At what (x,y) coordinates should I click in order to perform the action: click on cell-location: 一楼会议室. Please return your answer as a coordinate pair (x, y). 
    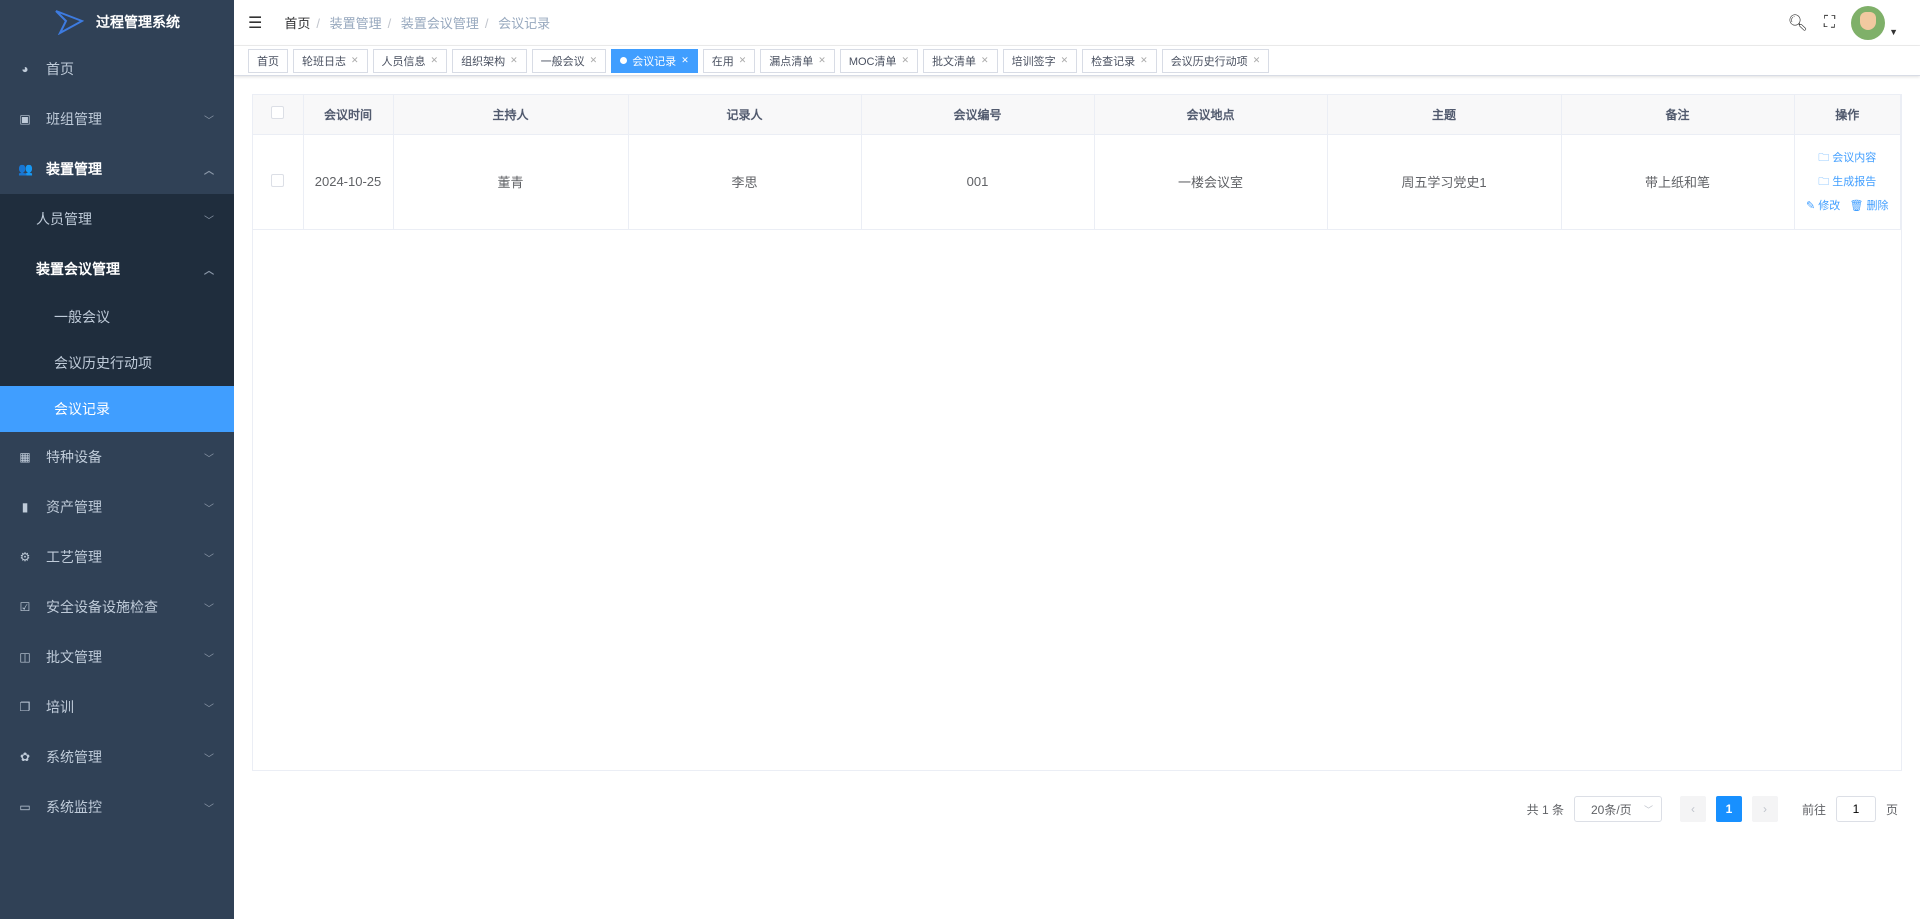
    Looking at the image, I should click on (1211, 182).